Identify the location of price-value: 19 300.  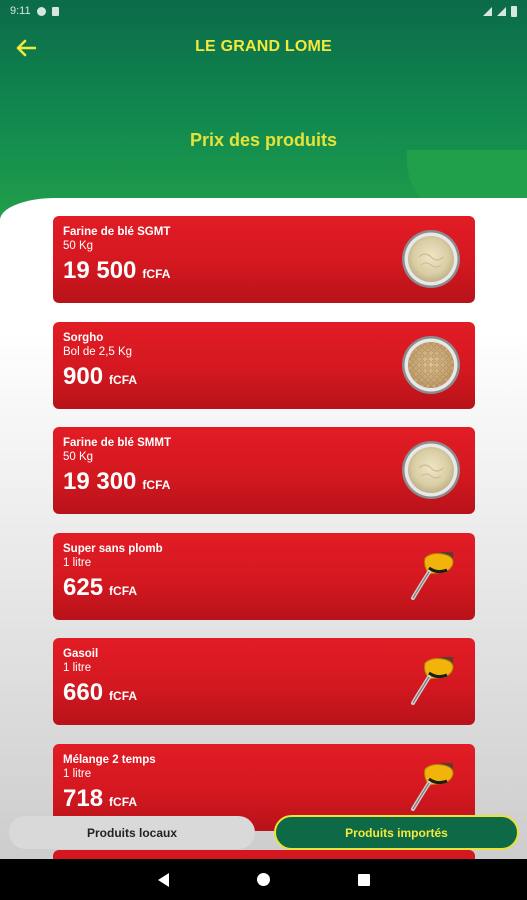
(100, 481).